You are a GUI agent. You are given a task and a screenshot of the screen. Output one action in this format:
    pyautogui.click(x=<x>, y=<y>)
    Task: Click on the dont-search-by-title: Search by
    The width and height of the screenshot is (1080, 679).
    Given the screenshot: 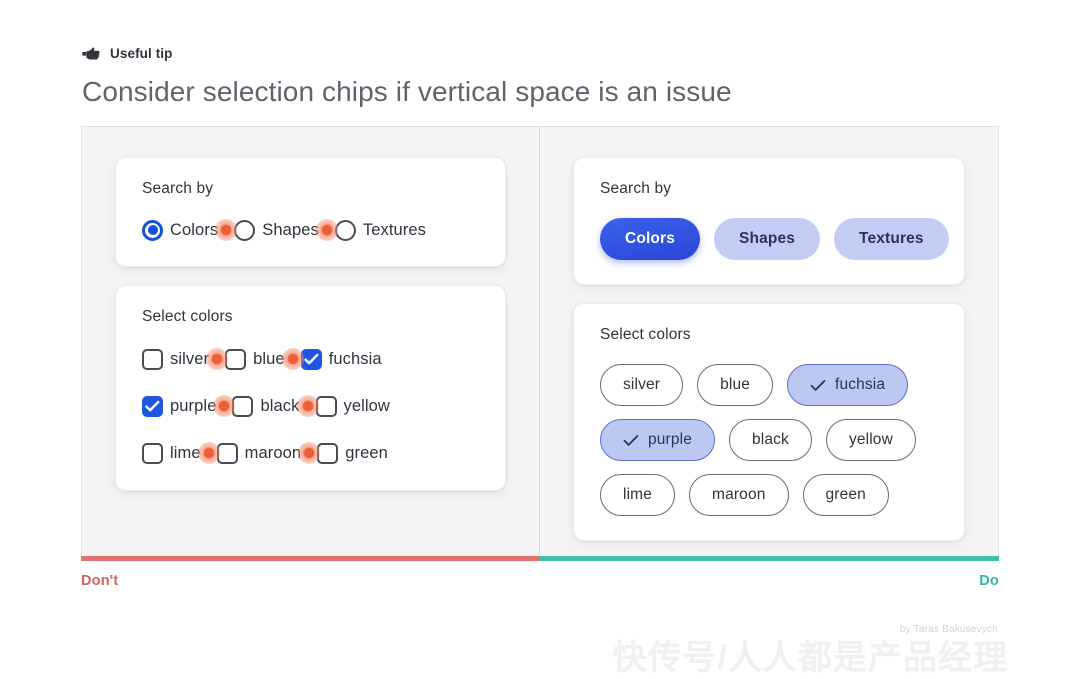 What is the action you would take?
    pyautogui.click(x=178, y=188)
    